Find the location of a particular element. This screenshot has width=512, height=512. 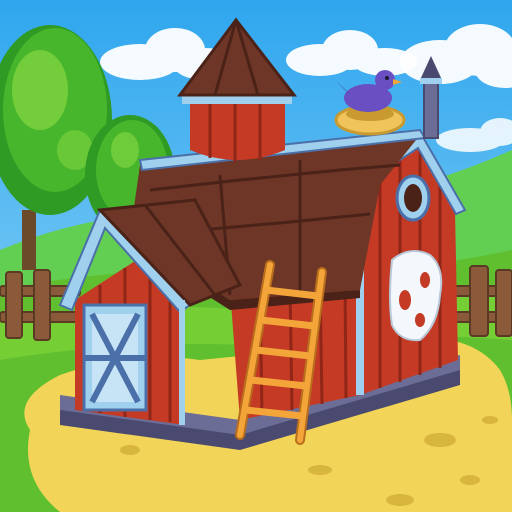

round-window is located at coordinates (413, 198).